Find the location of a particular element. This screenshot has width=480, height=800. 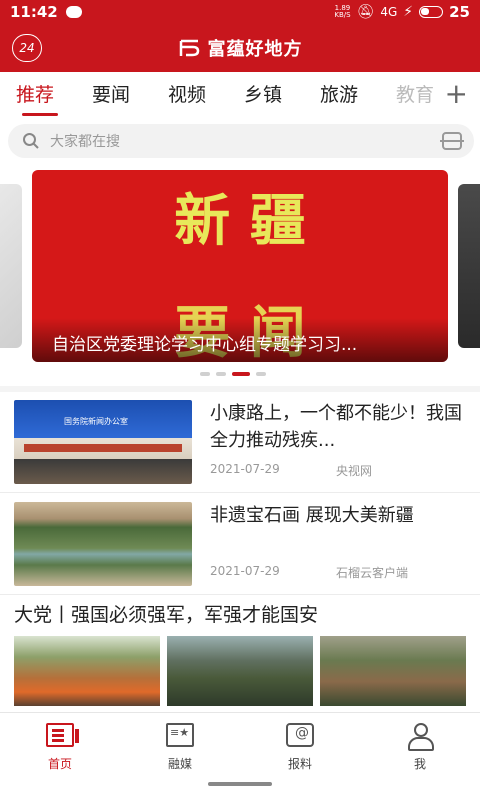

add-tab-icon: + is located at coordinates (456, 94).